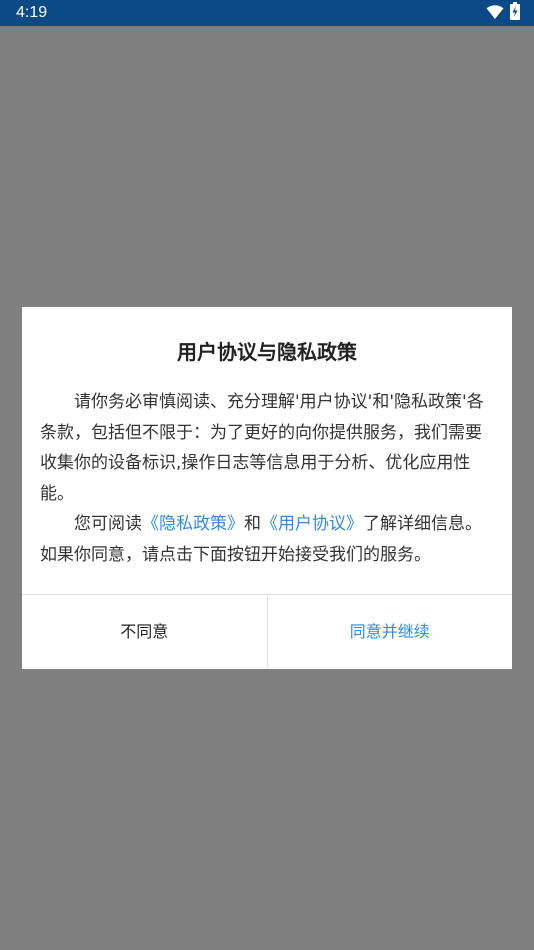 This screenshot has height=950, width=534. I want to click on battery-charging-icon, so click(515, 13).